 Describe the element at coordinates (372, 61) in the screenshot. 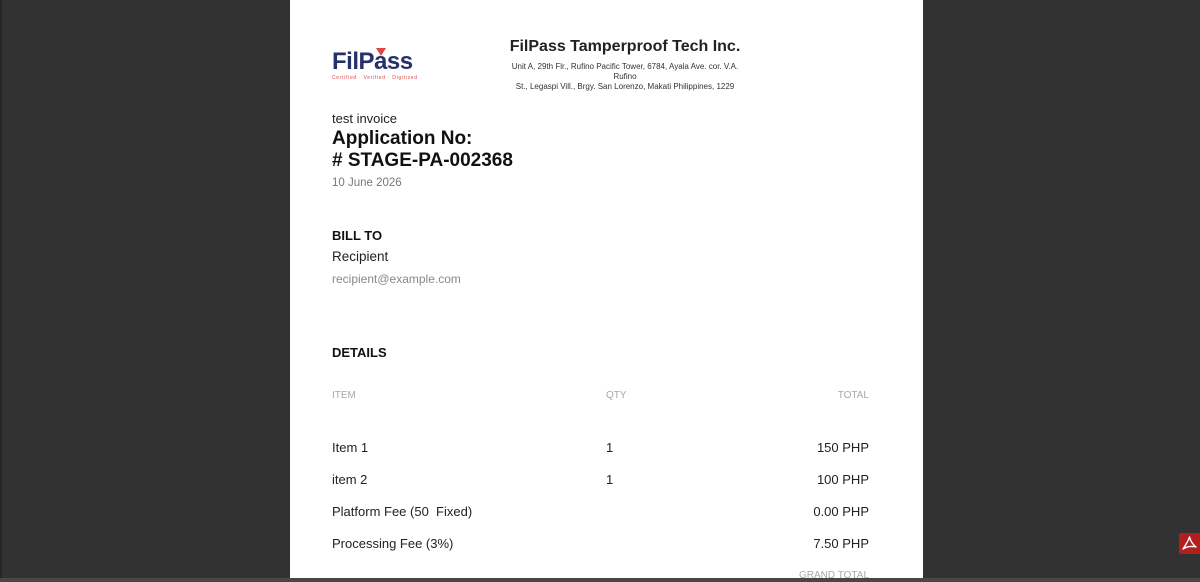

I see `logo-wordmark: FilPass` at that location.